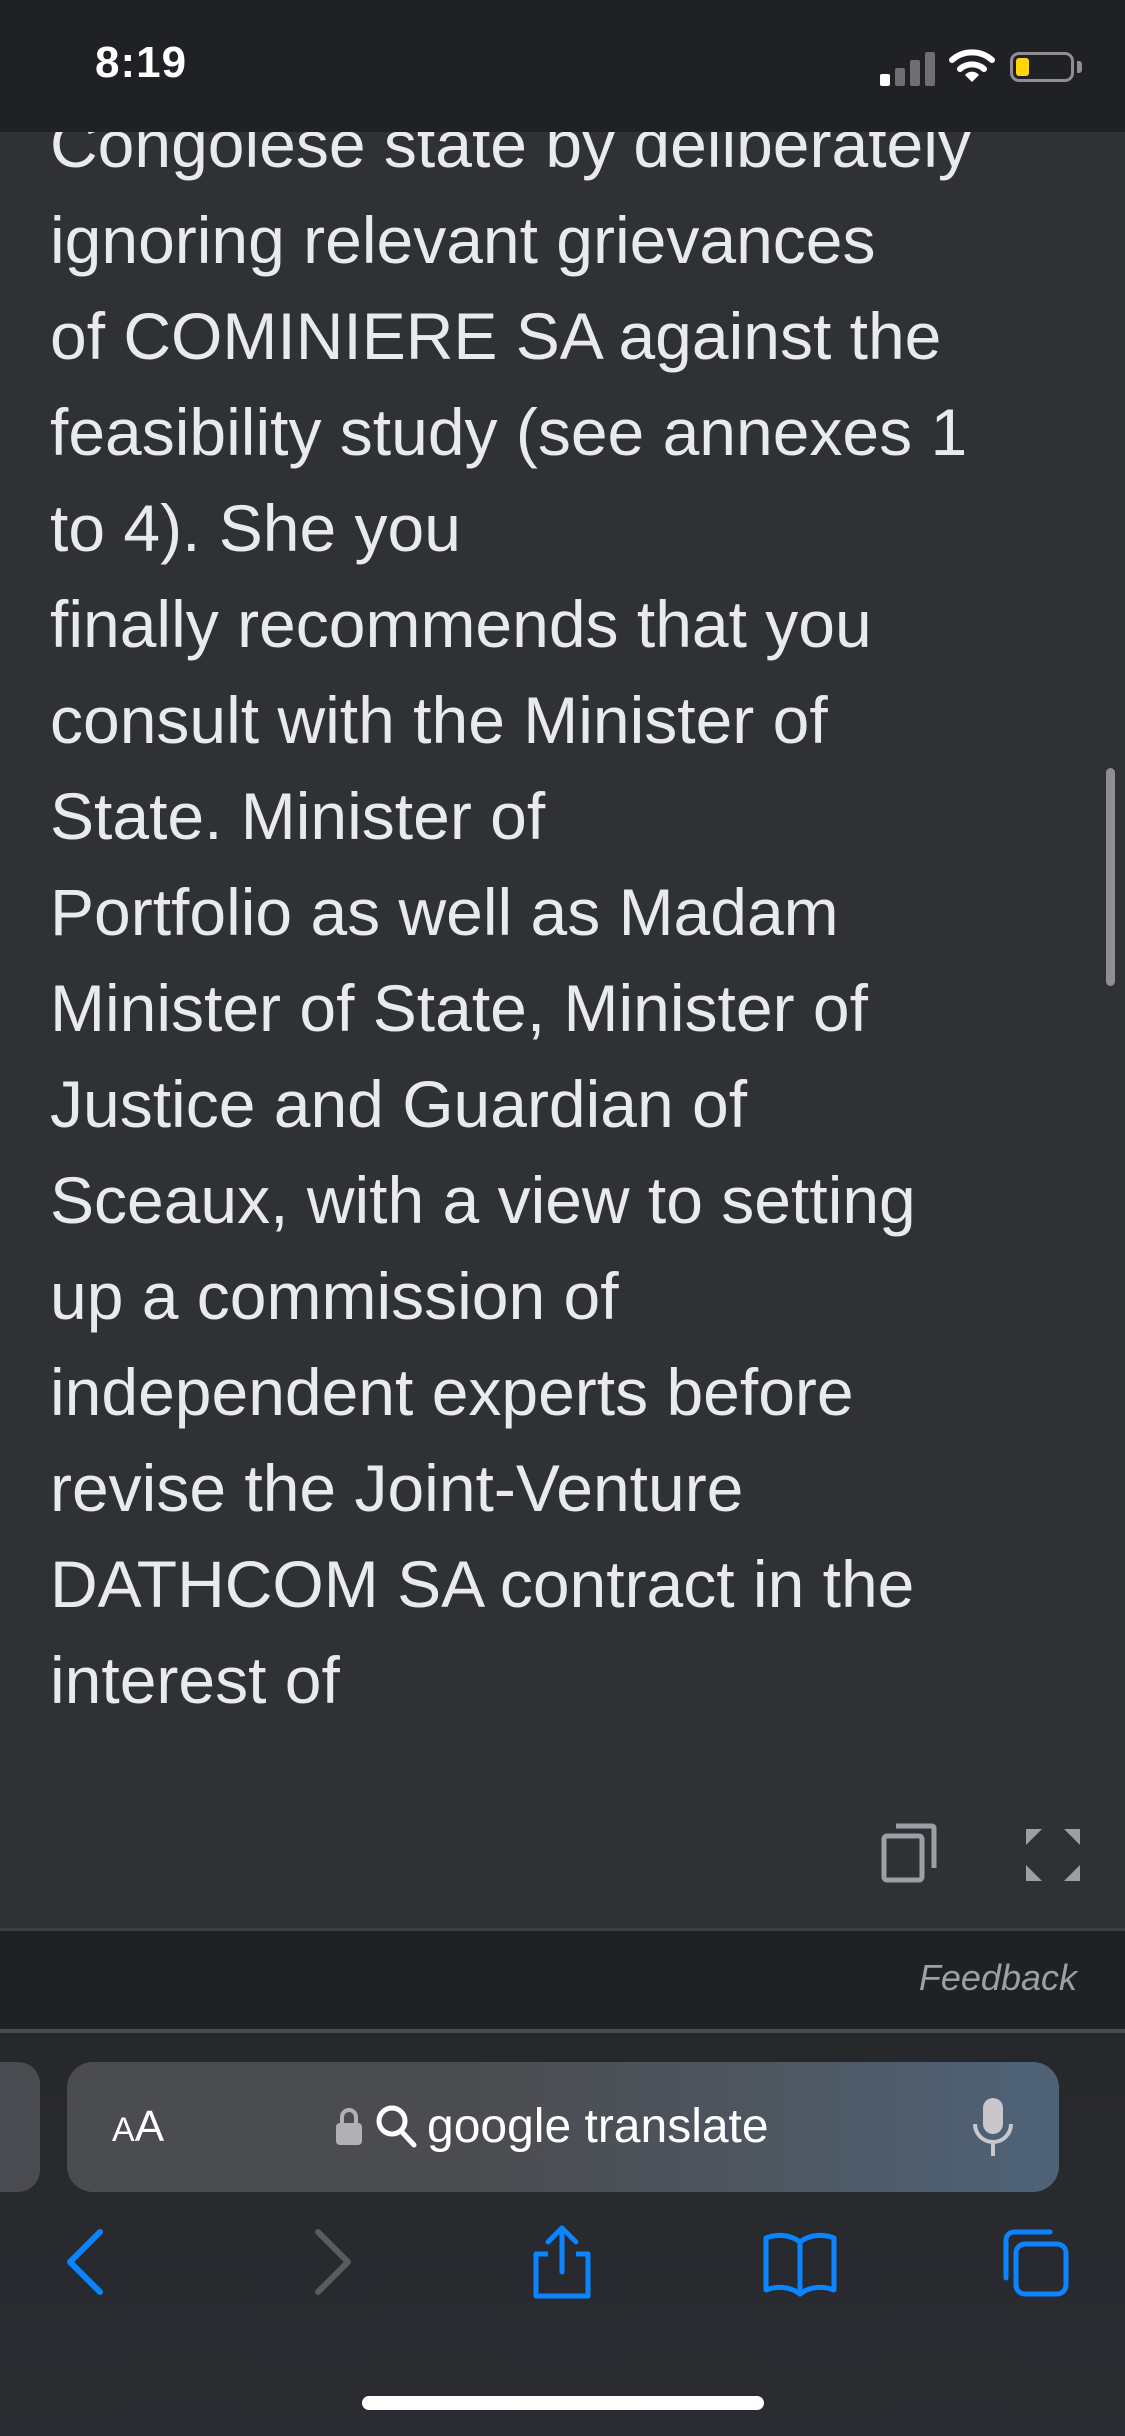  What do you see at coordinates (562, 66) in the screenshot?
I see `status-bar: 8:19` at bounding box center [562, 66].